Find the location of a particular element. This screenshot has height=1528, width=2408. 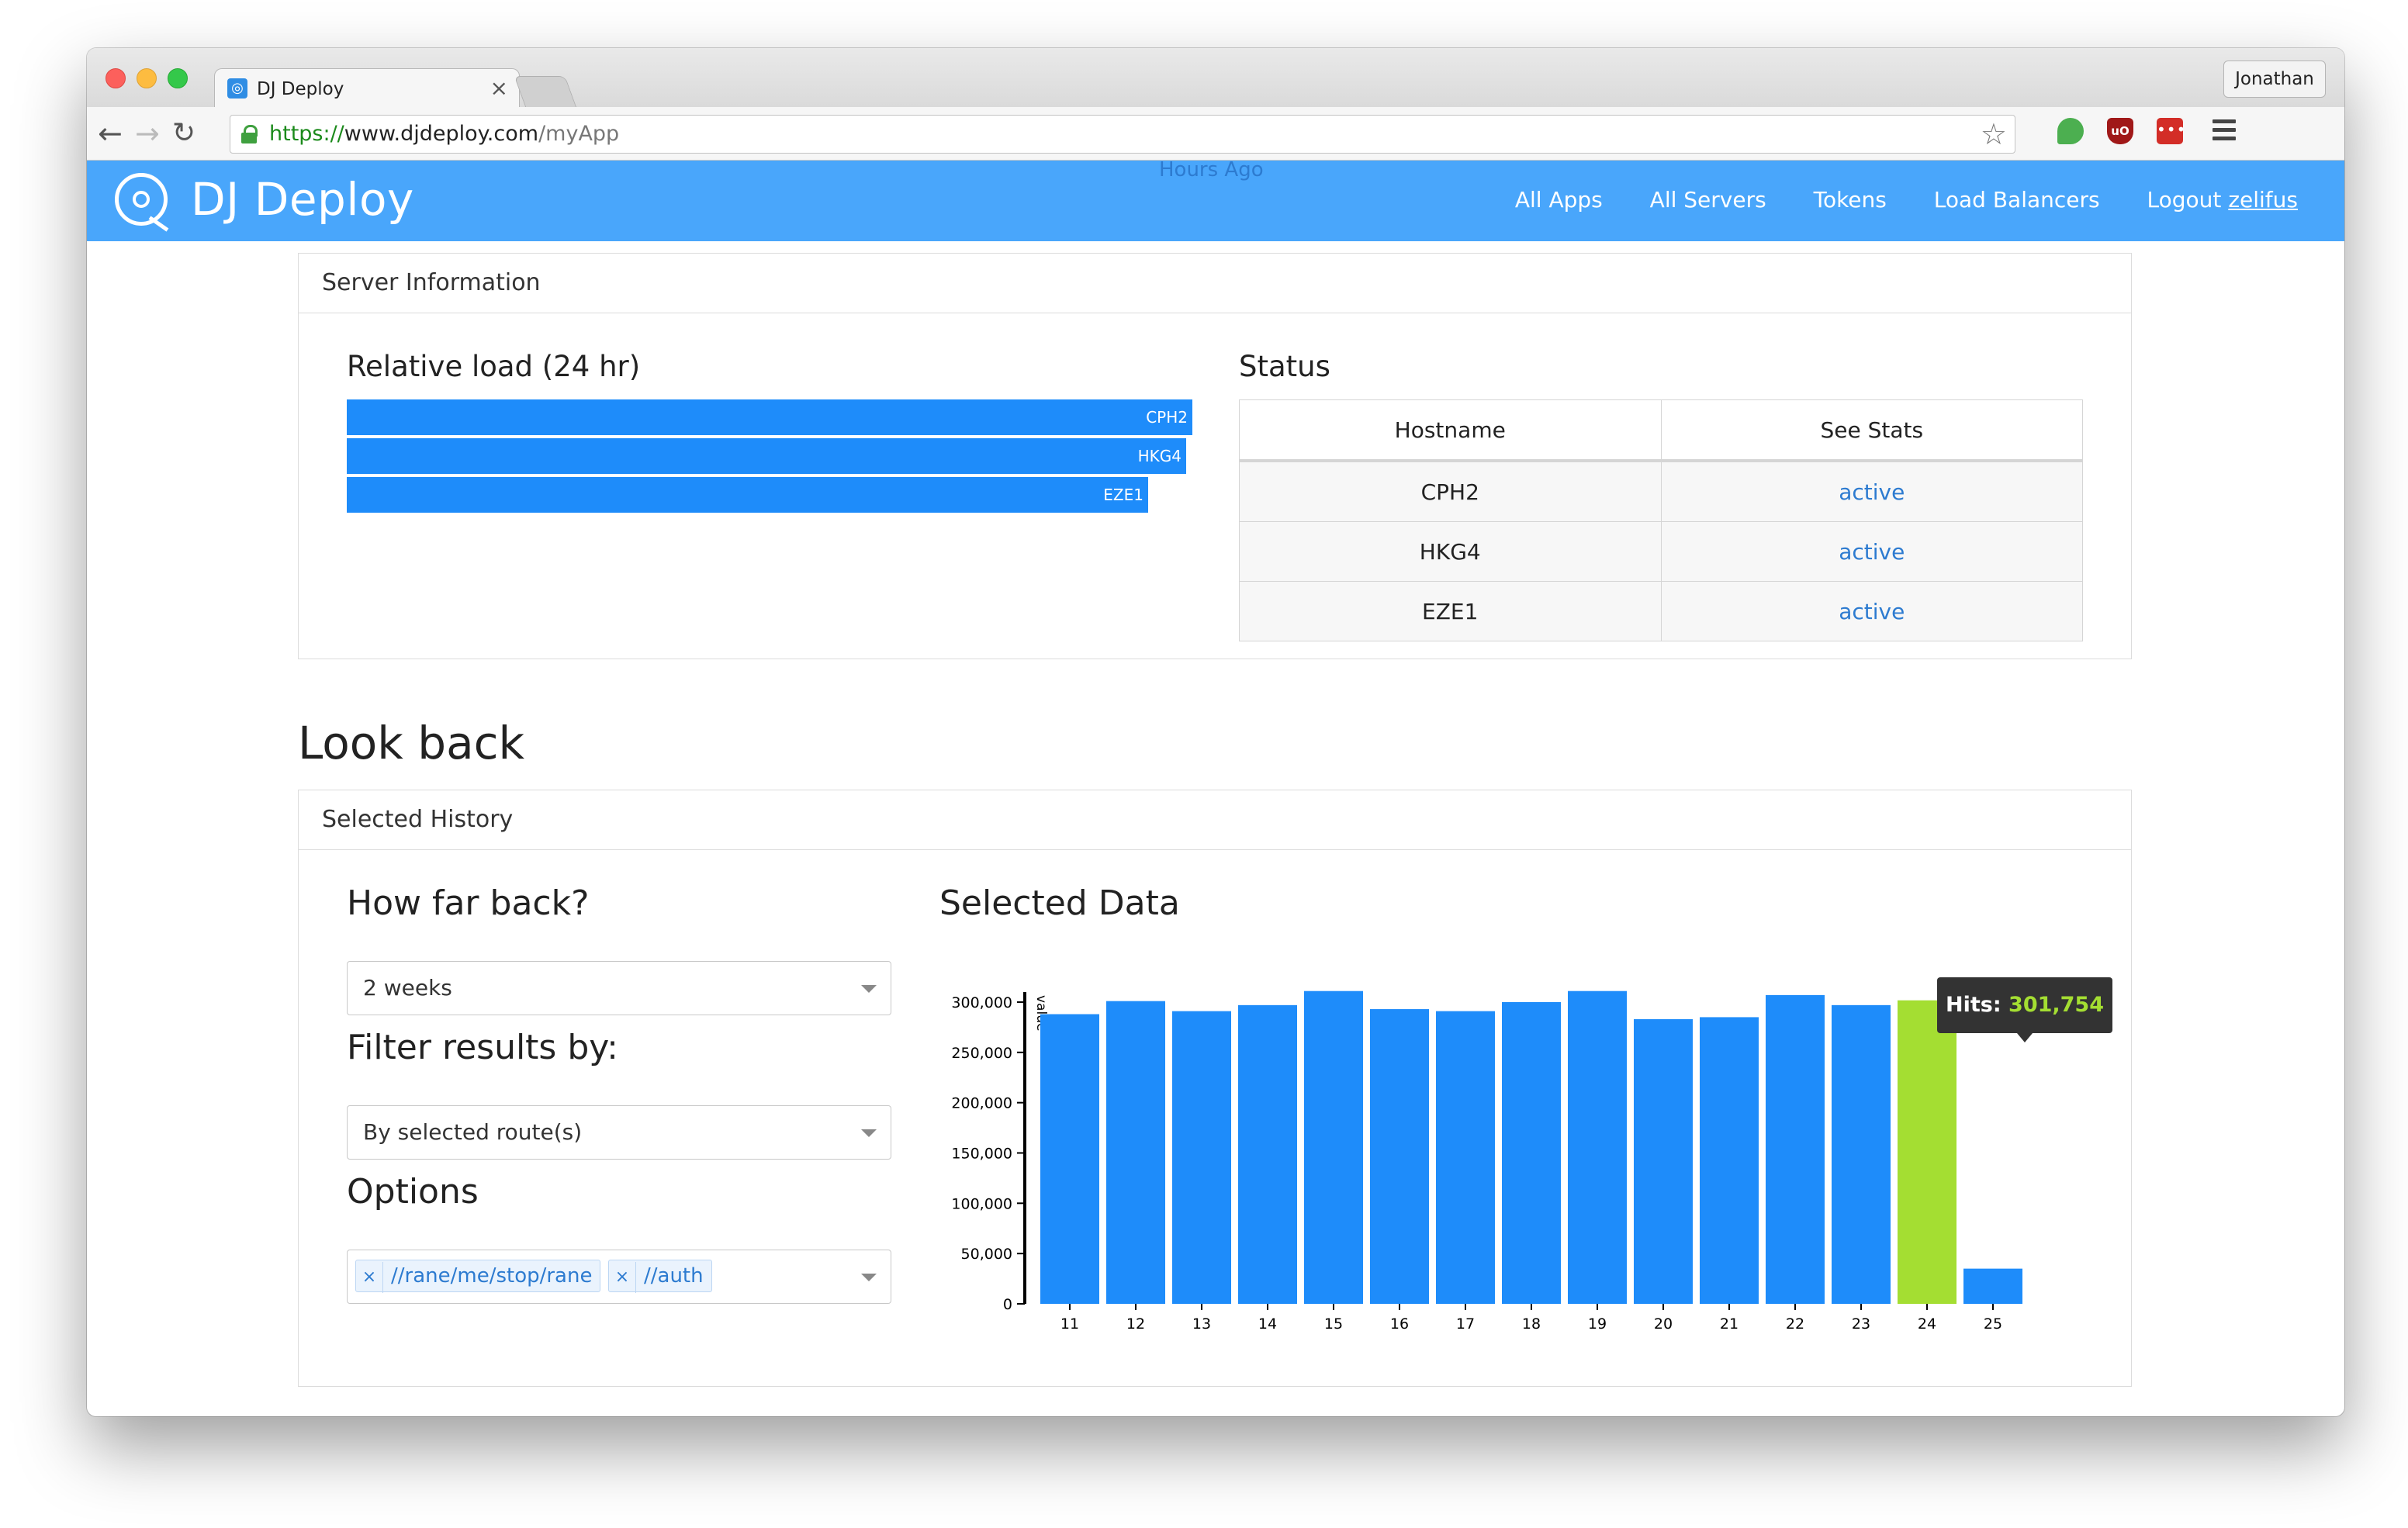

table-row: EZE1 active is located at coordinates (1661, 611).